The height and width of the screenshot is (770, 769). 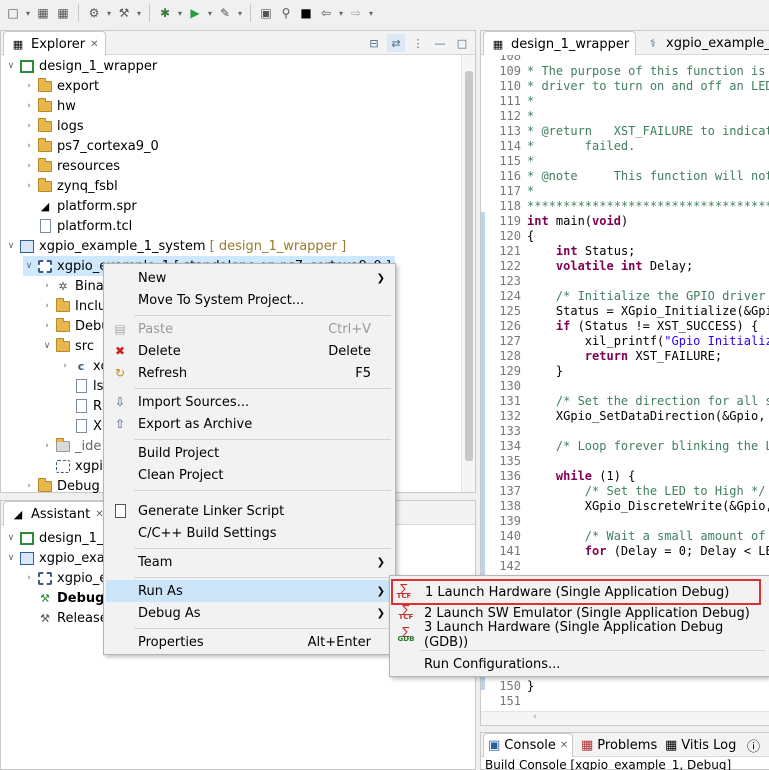 I want to click on tab-console: ▣ Console ✕, so click(x=528, y=745).